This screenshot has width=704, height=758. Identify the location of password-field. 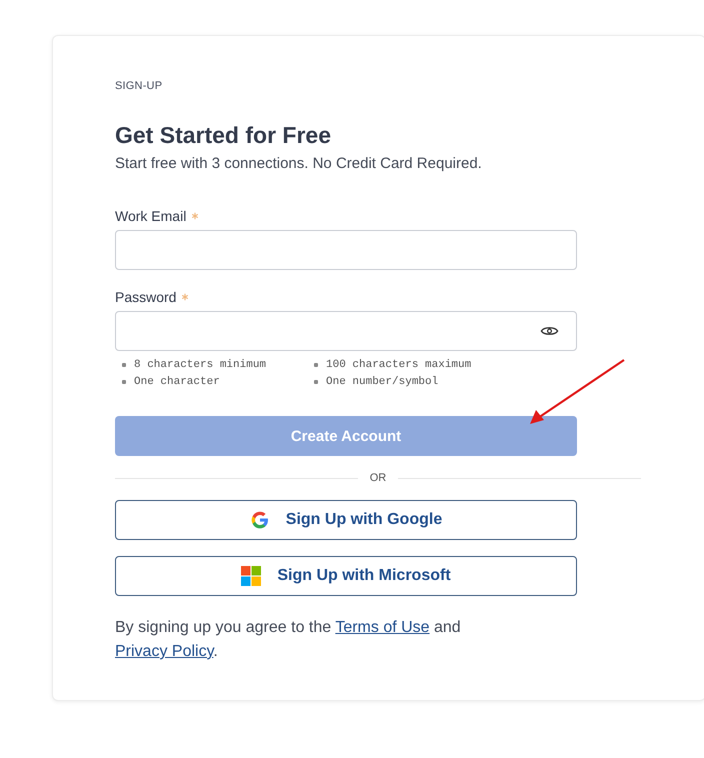
(346, 331).